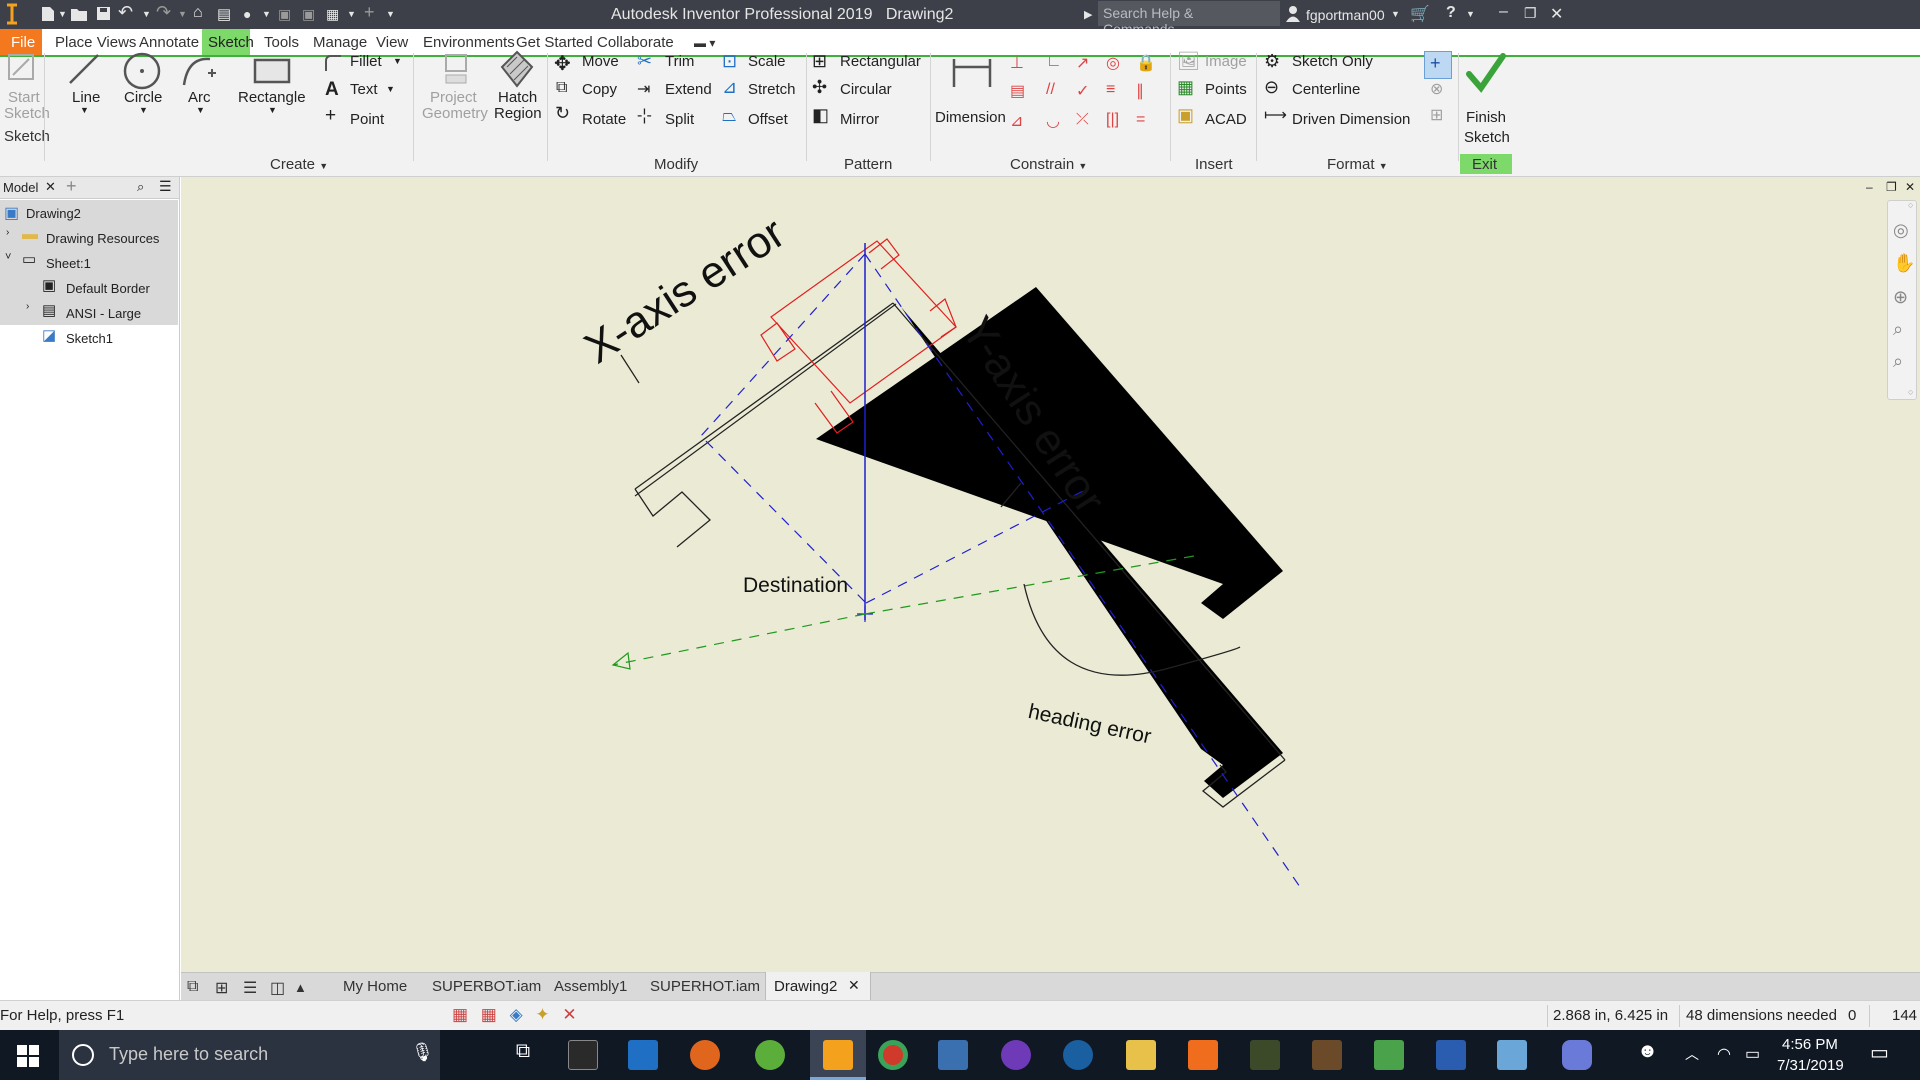 The image size is (1920, 1080). I want to click on doc-tab-drawing2: Drawing2 ✕, so click(818, 986).